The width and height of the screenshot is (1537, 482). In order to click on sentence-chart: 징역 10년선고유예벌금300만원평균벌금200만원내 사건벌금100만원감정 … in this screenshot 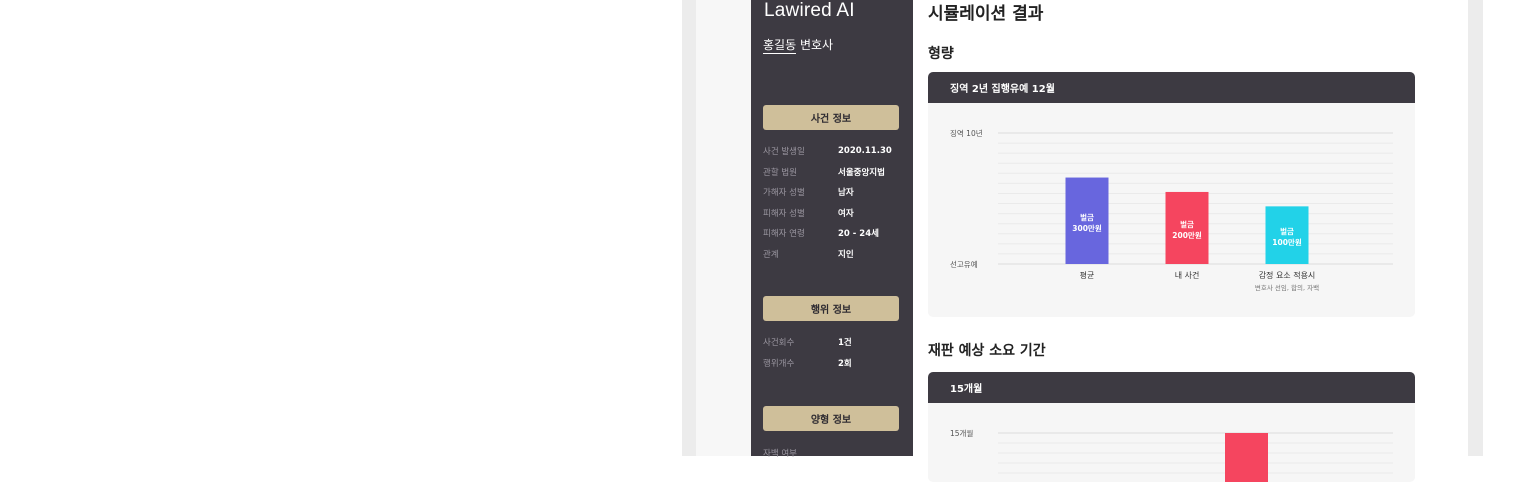, I will do `click(1171, 210)`.